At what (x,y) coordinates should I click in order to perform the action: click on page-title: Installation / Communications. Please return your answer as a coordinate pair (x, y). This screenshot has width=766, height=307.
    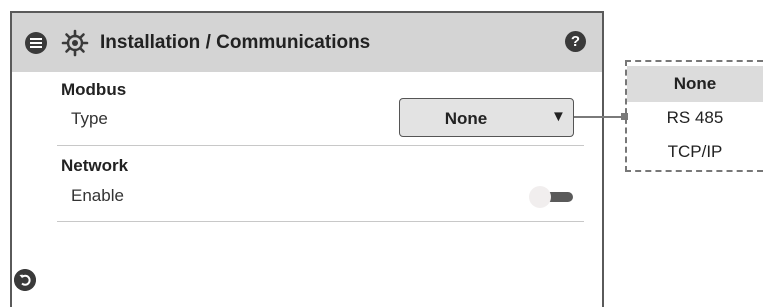
    Looking at the image, I should click on (235, 42).